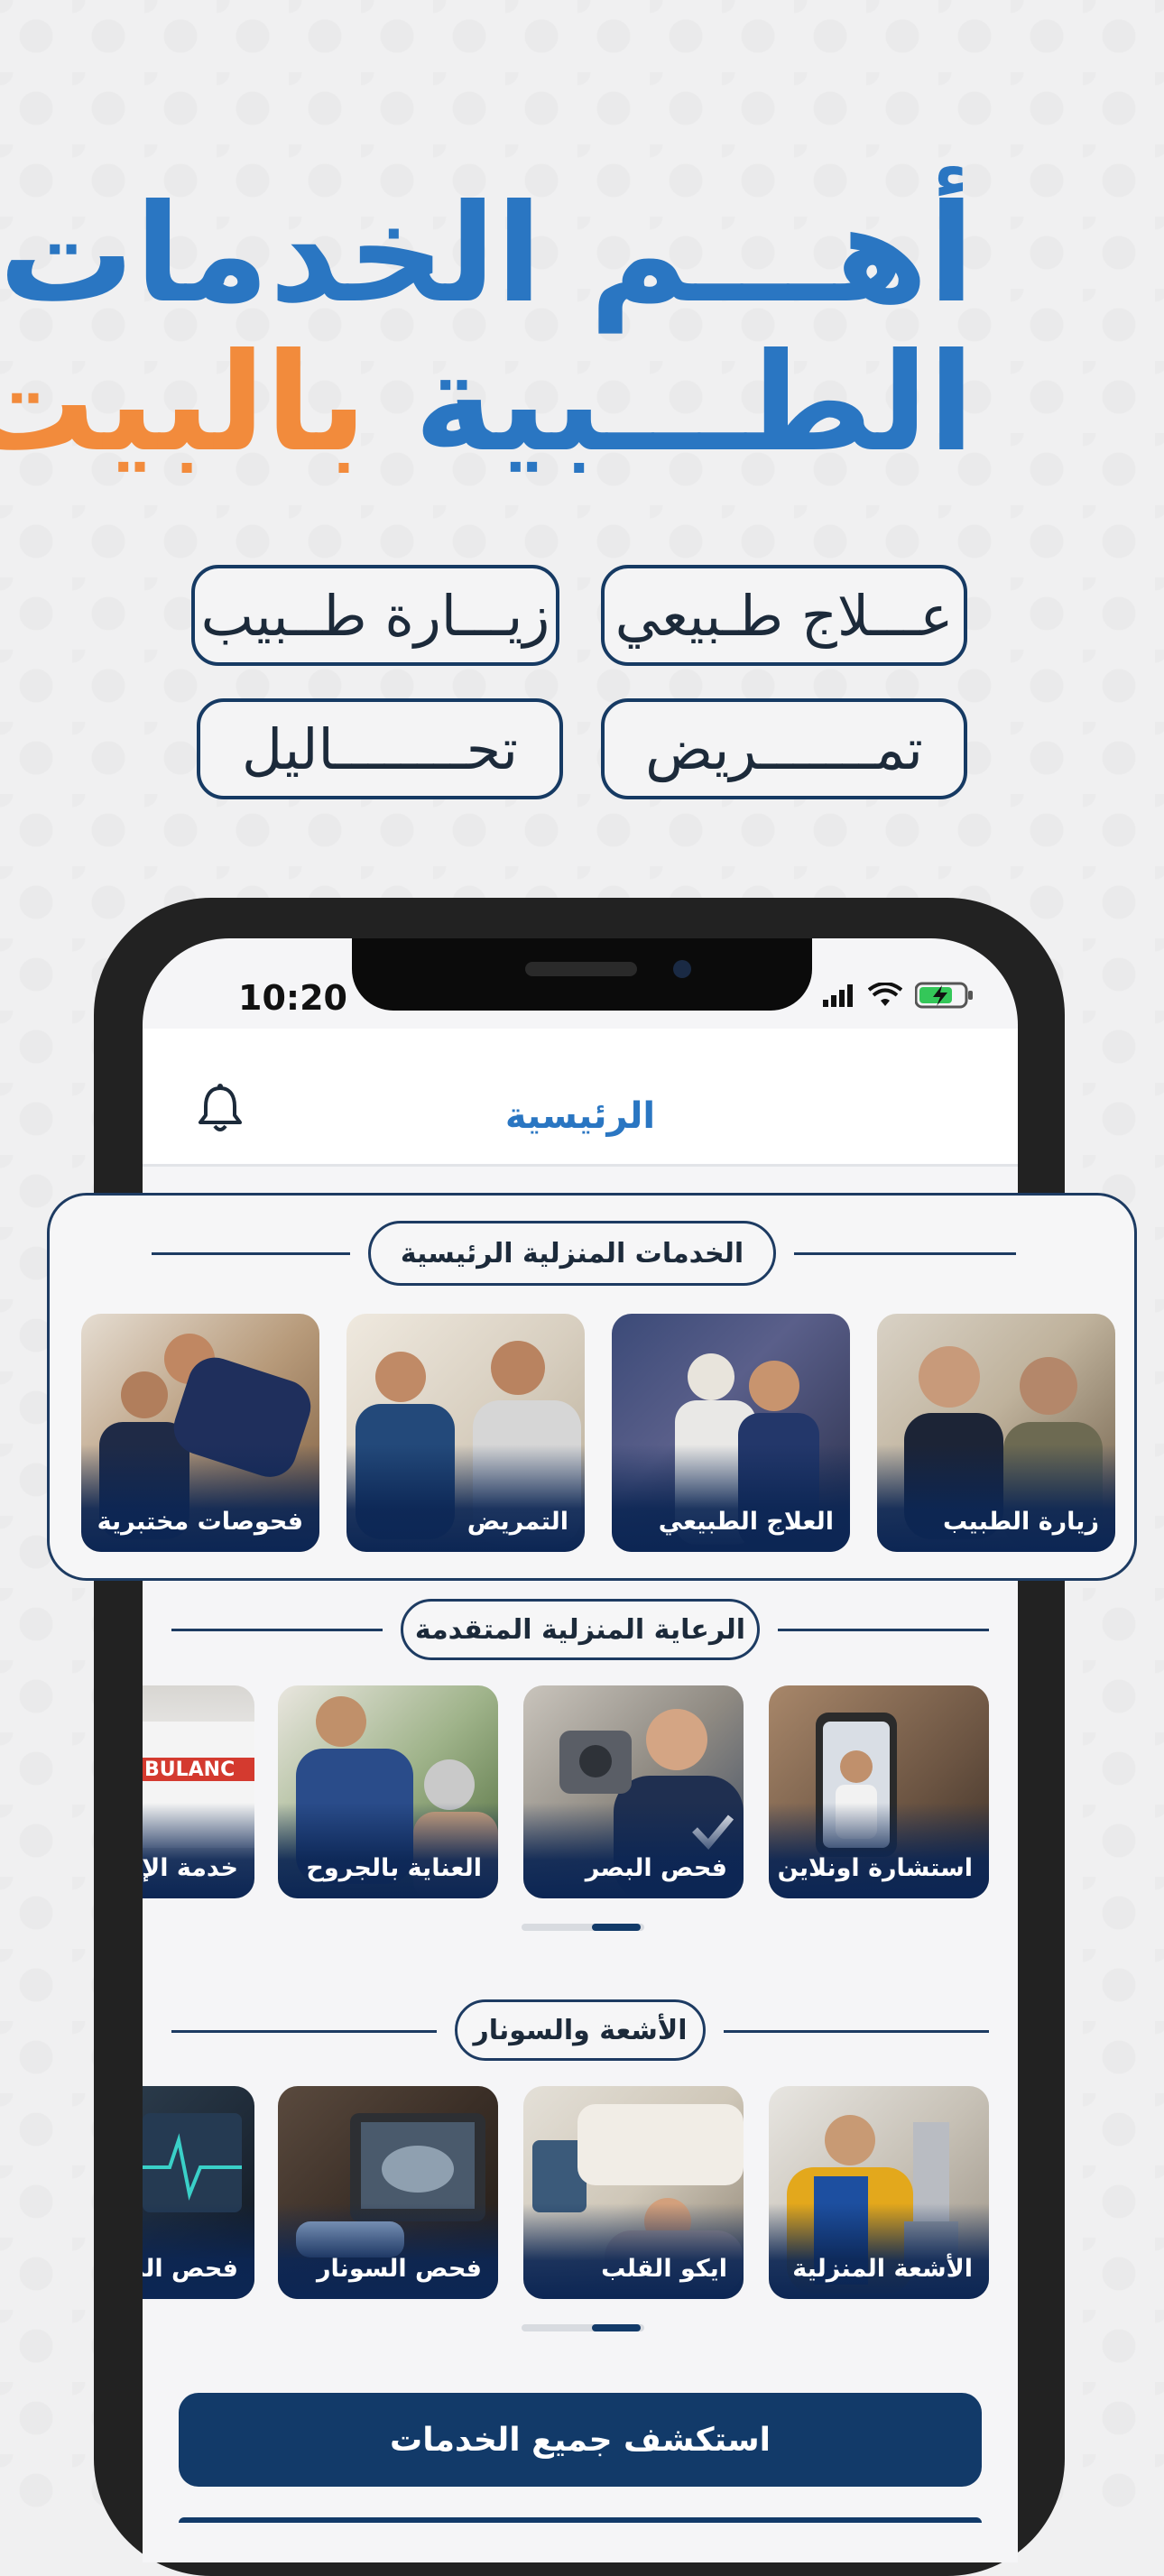 This screenshot has height=2576, width=1164. I want to click on pill-physiotherapy: عـــلاج طـبيعي, so click(784, 615).